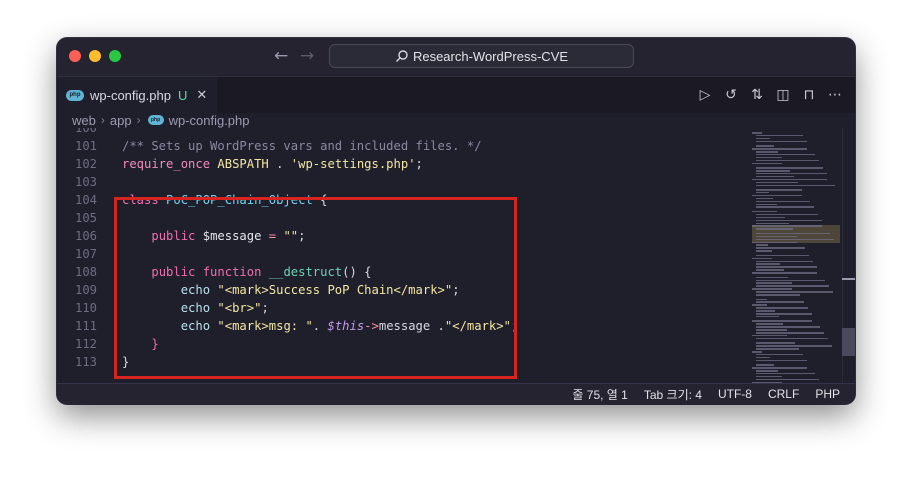 The width and height of the screenshot is (912, 478). What do you see at coordinates (201, 95) in the screenshot?
I see `close-icon: ✕` at bounding box center [201, 95].